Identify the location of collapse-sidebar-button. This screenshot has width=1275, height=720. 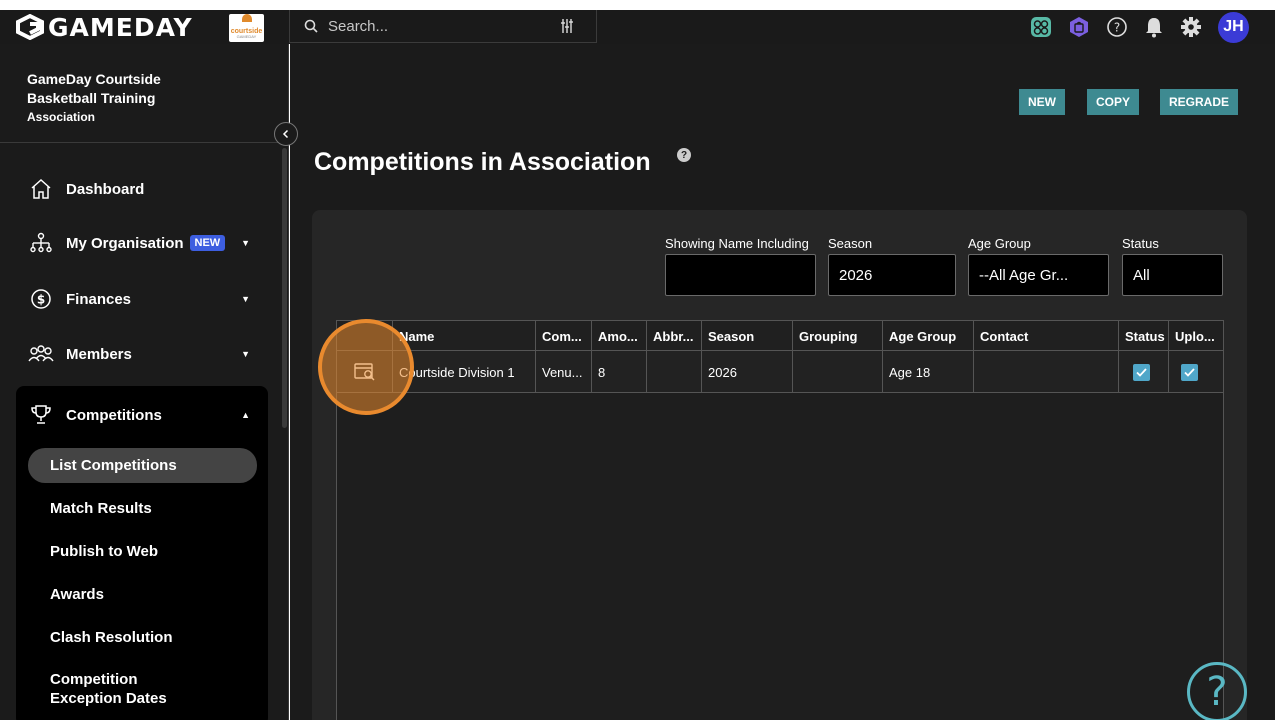
(286, 134).